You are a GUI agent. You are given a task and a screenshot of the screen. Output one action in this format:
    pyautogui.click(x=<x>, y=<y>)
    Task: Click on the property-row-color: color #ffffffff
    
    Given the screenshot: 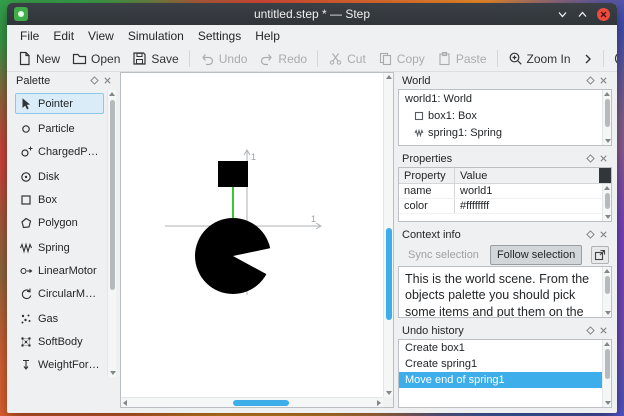 What is the action you would take?
    pyautogui.click(x=505, y=206)
    